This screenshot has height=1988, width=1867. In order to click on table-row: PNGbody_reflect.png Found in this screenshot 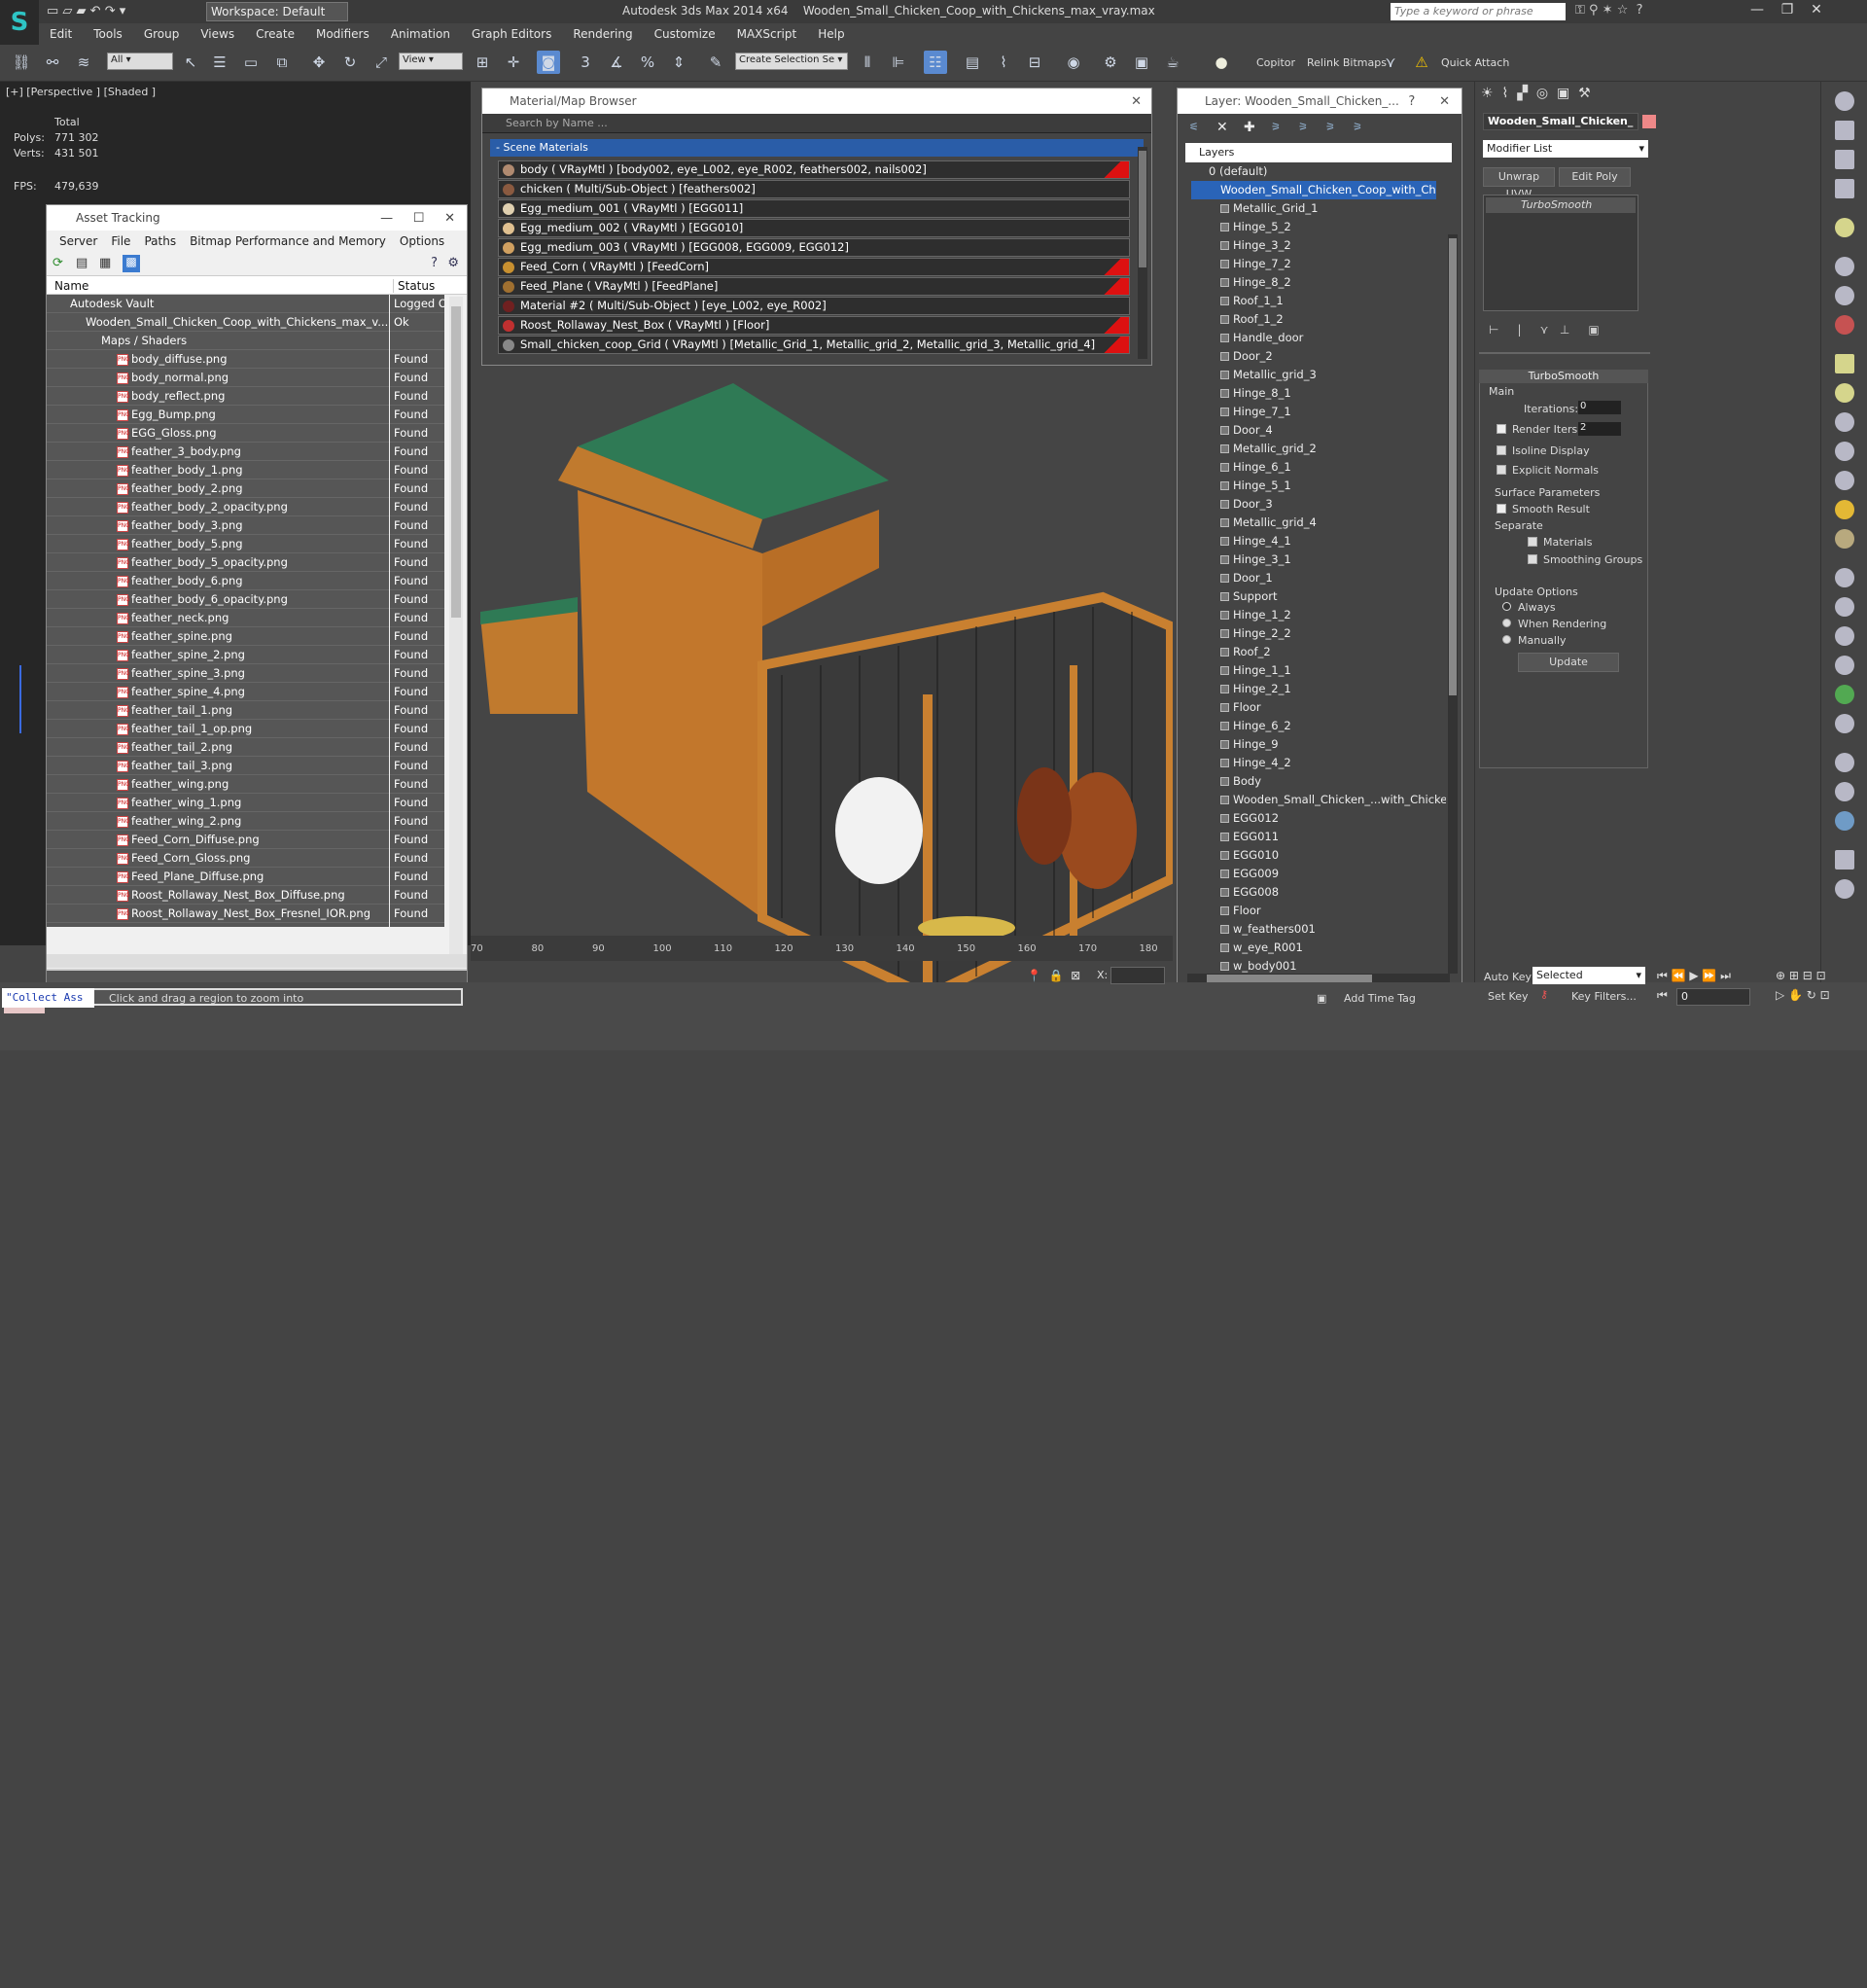, I will do `click(257, 396)`.